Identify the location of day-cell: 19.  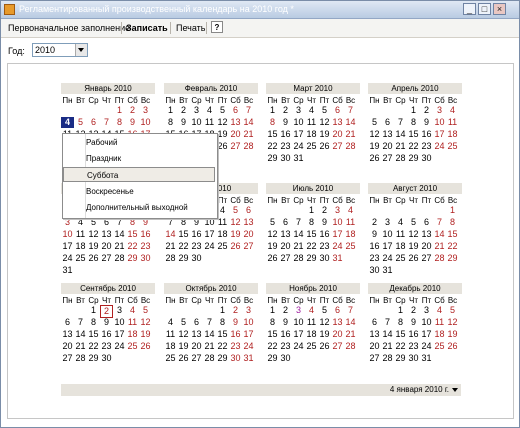
(183, 346).